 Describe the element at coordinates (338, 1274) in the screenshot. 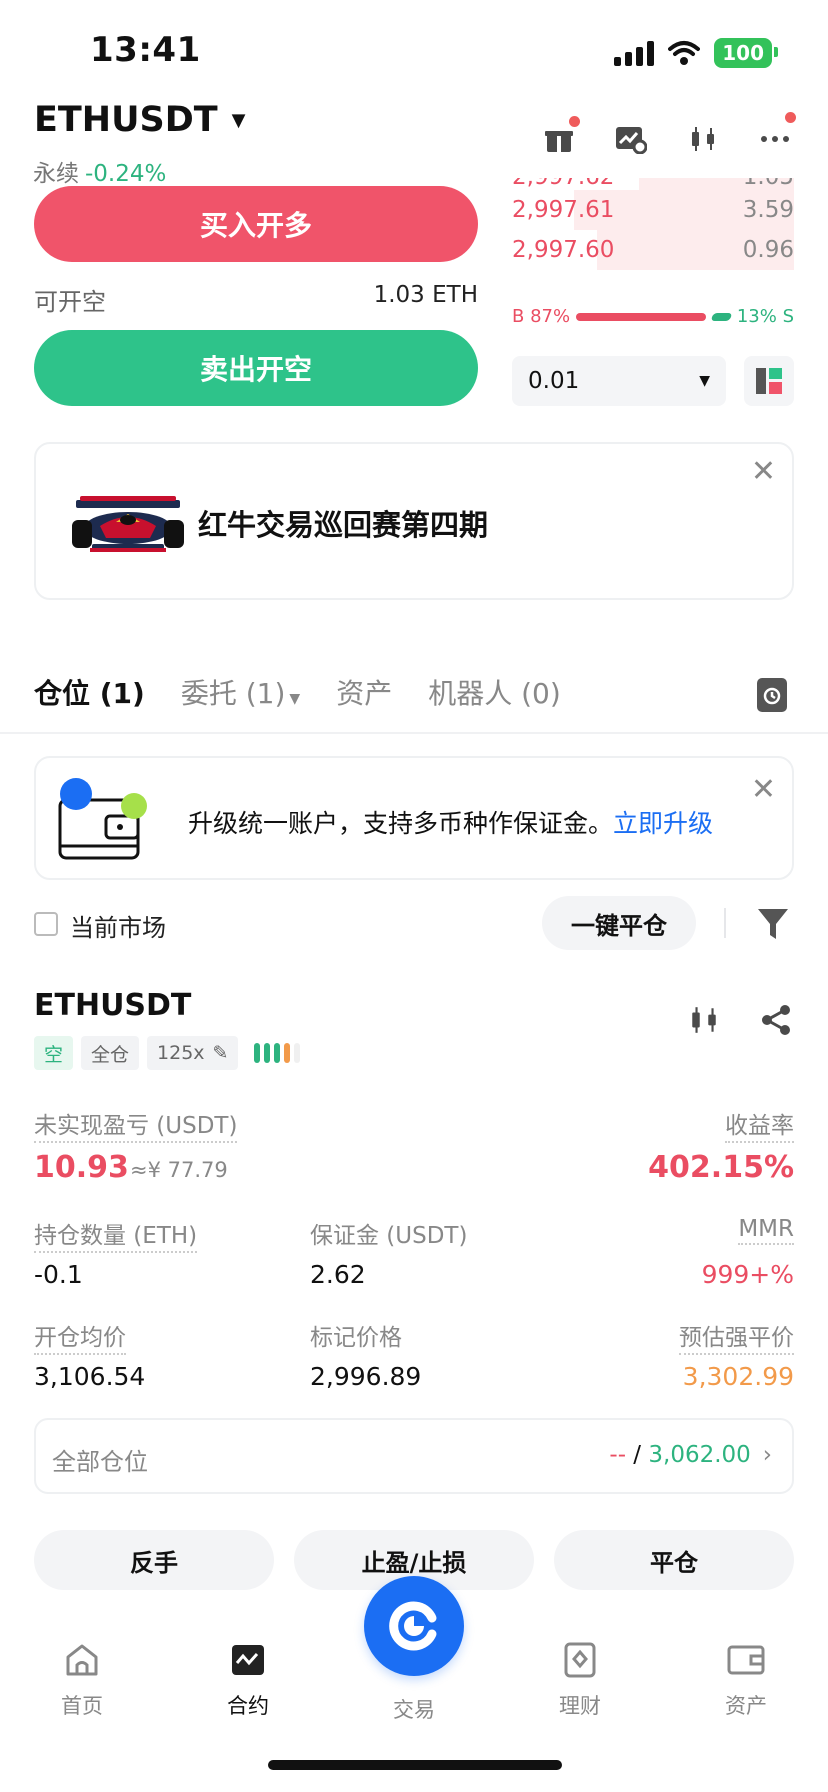

I see `margin-value: 2.62` at that location.